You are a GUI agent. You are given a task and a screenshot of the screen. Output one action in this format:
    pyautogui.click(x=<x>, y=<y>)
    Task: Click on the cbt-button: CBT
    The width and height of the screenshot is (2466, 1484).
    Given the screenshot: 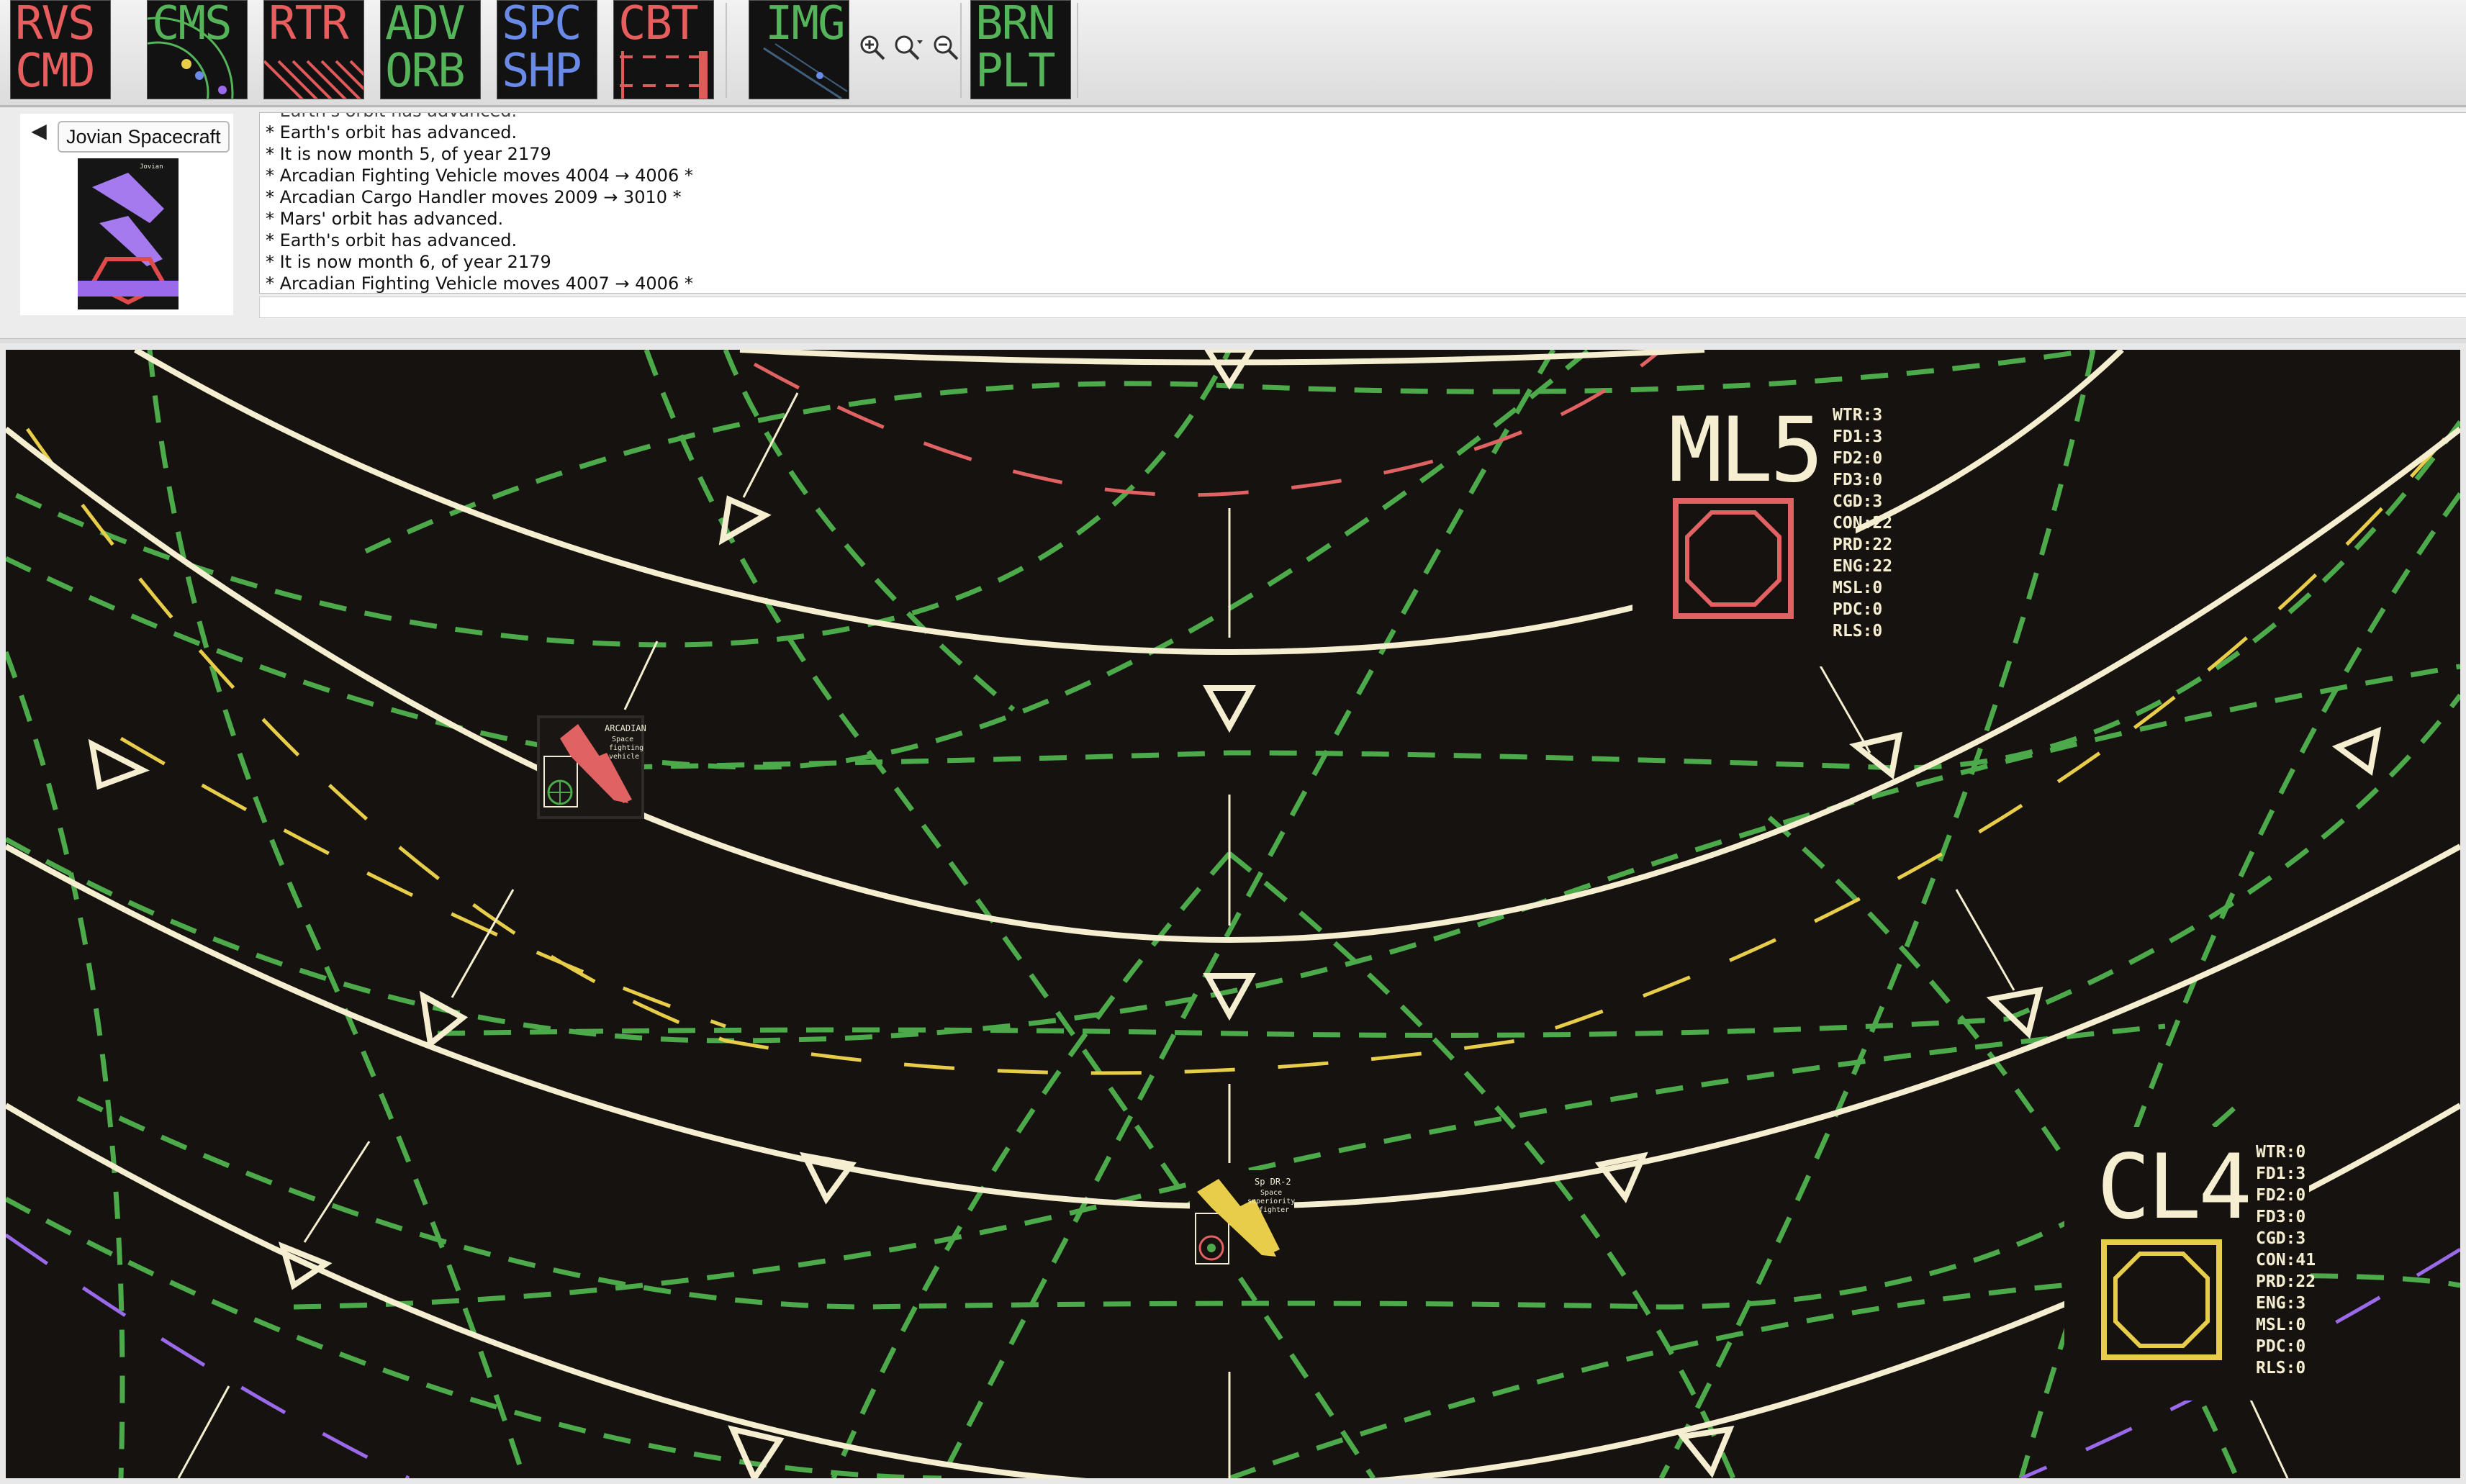 What is the action you would take?
    pyautogui.click(x=663, y=49)
    